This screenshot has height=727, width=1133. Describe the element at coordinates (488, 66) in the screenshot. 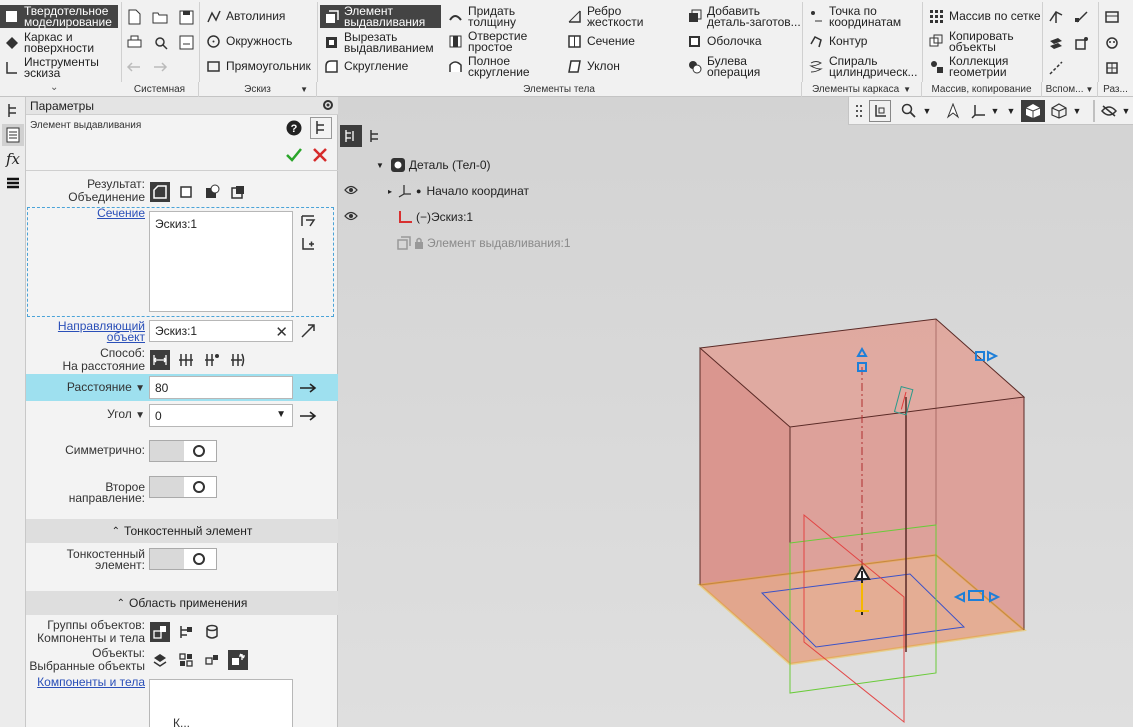

I see `full-fillet-button: Полное скругление` at that location.